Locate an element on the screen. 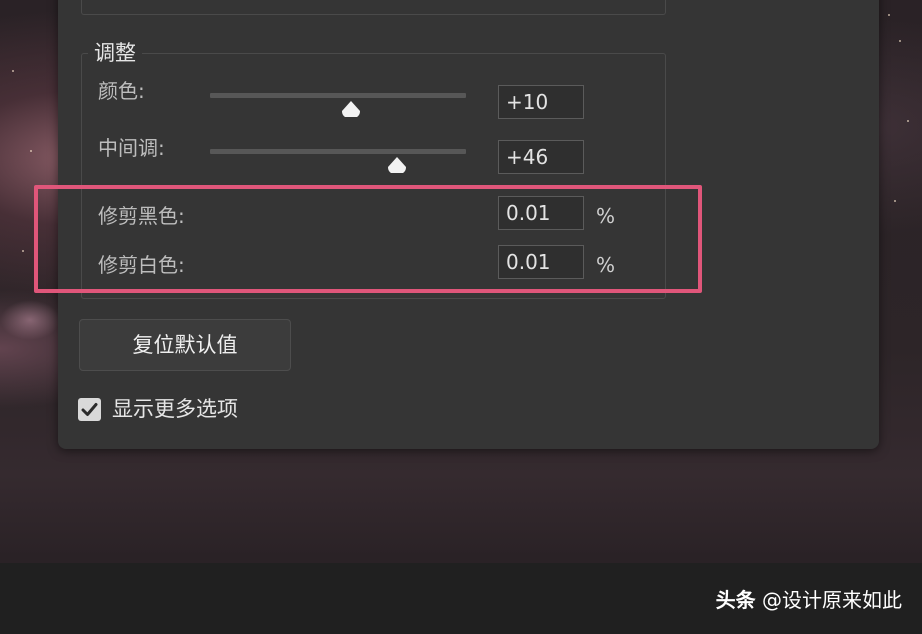 This screenshot has height=634, width=922. group-title: 调整 is located at coordinates (115, 53).